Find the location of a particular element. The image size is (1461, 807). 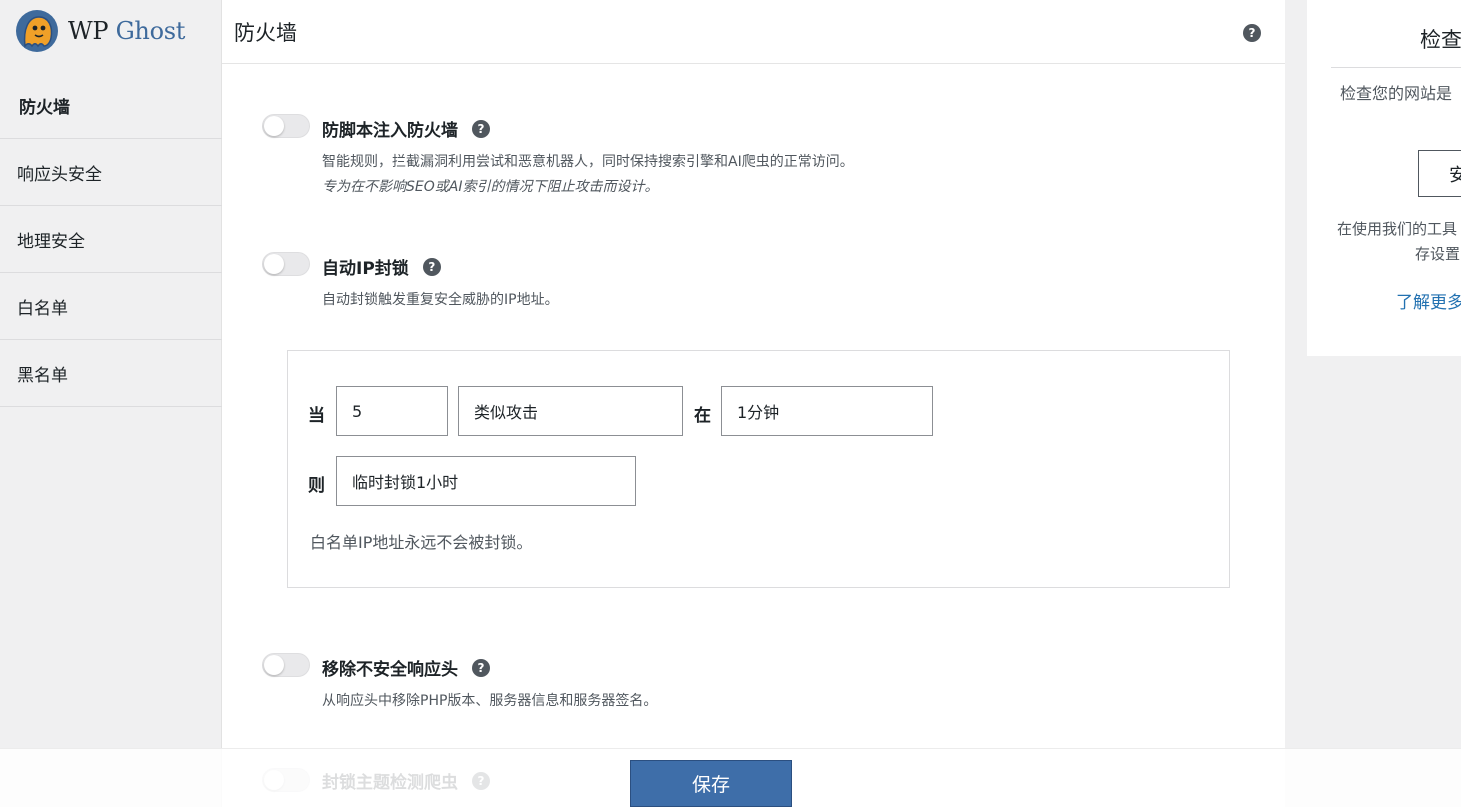

right-panel-text: 存设置 is located at coordinates (1438, 254).